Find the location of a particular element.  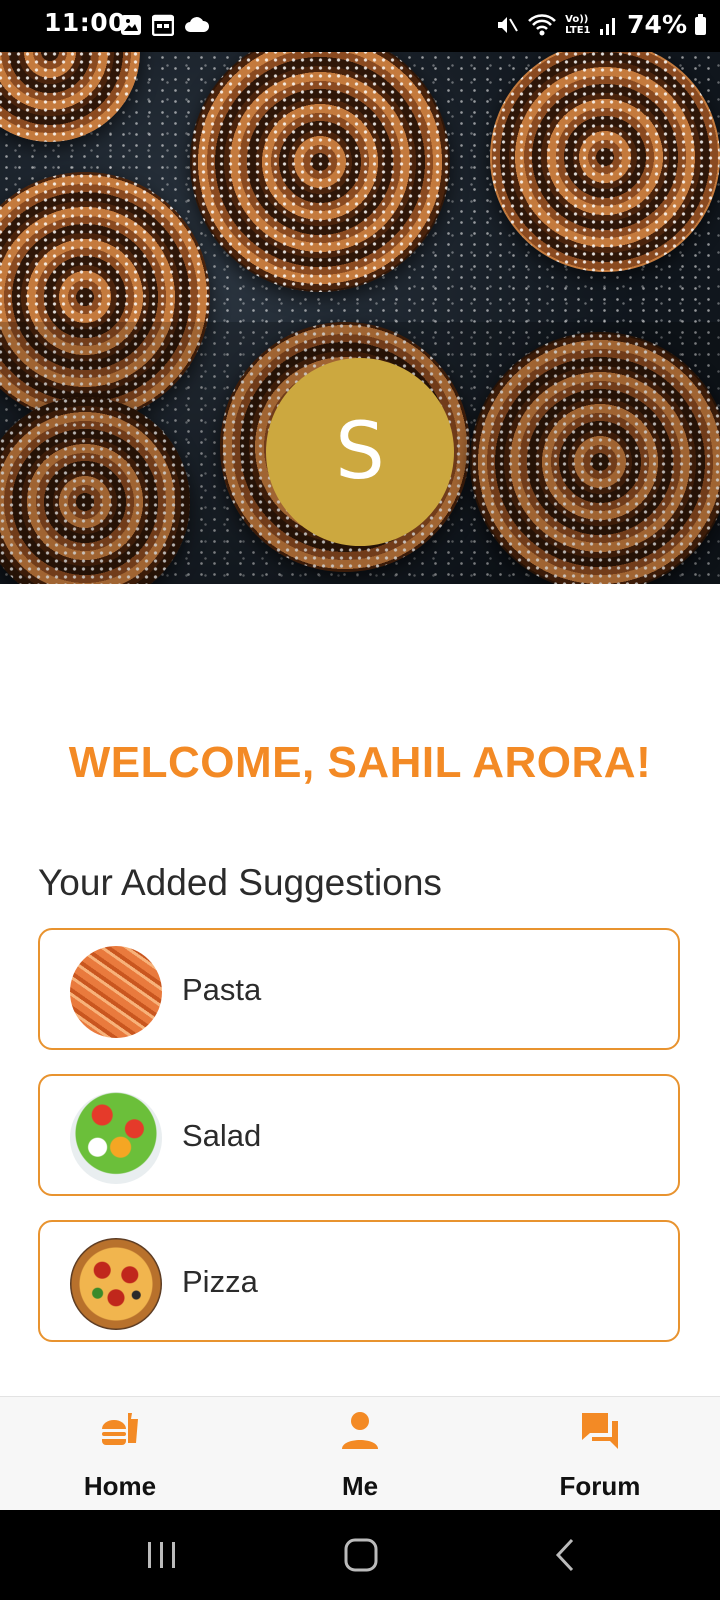

suggestions-section-title: Your Added Suggestions is located at coordinates (240, 882).